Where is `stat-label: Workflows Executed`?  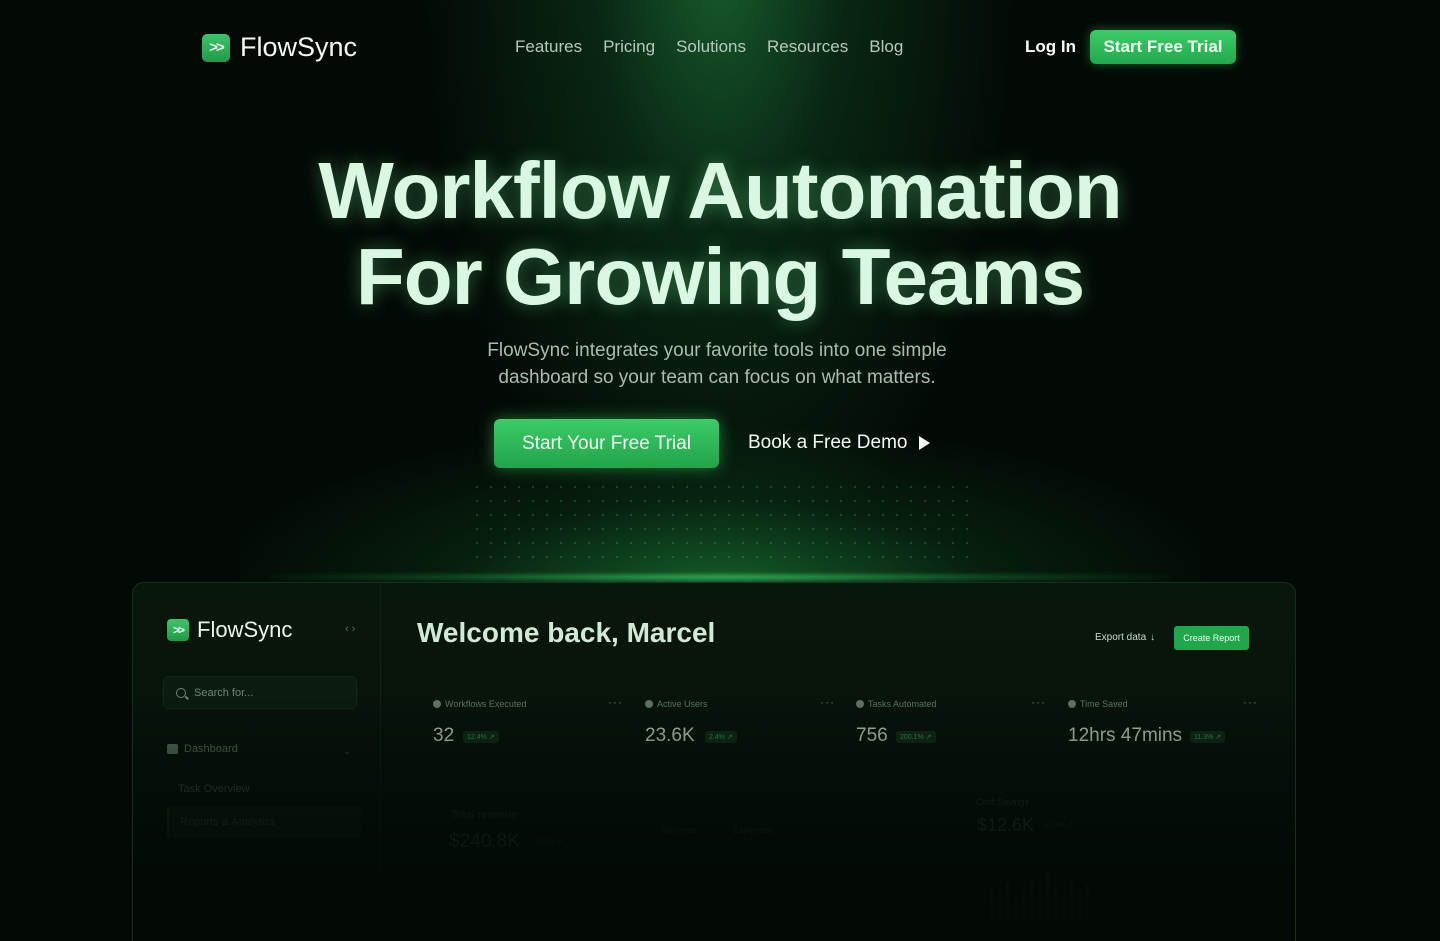 stat-label: Workflows Executed is located at coordinates (479, 704).